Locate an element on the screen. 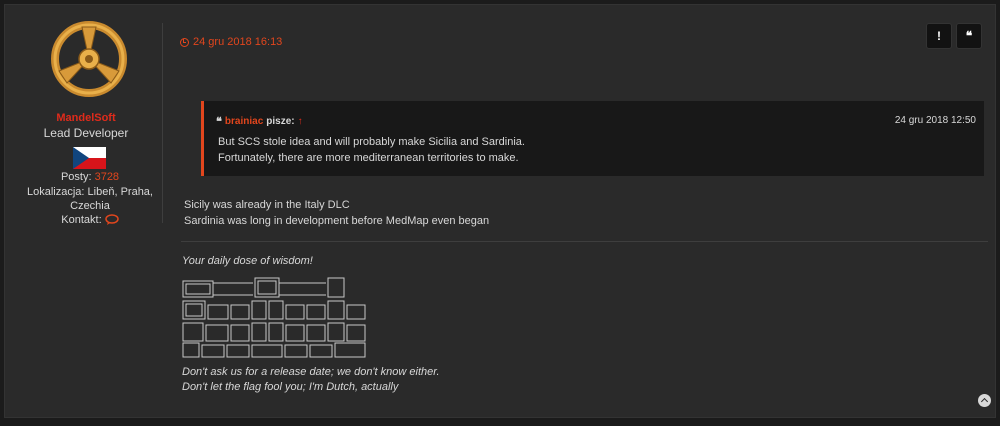 The width and height of the screenshot is (1000, 426). czech-flag-icon is located at coordinates (89, 158).